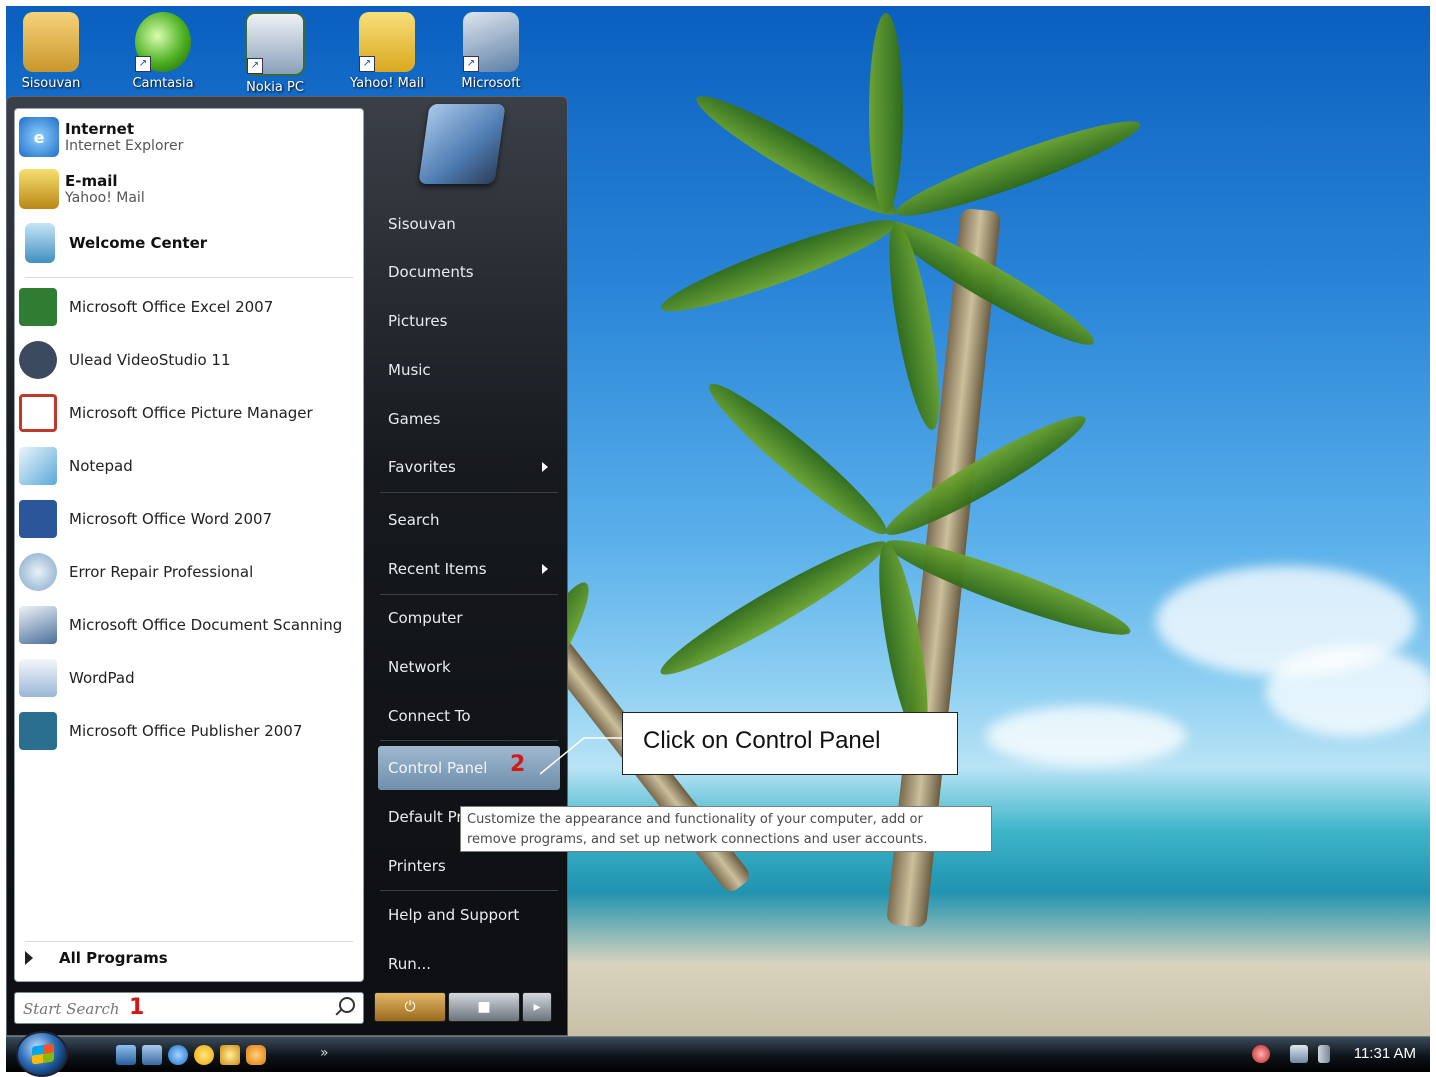 This screenshot has width=1436, height=1077. What do you see at coordinates (330, 1055) in the screenshot?
I see `more-quick-launch-icon: »` at bounding box center [330, 1055].